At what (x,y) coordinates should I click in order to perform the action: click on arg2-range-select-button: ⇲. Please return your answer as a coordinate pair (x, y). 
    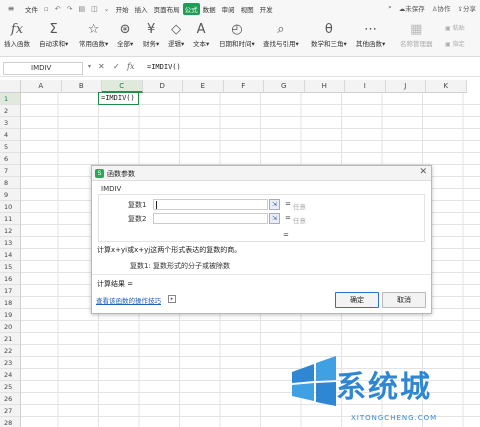
    Looking at the image, I should click on (274, 218).